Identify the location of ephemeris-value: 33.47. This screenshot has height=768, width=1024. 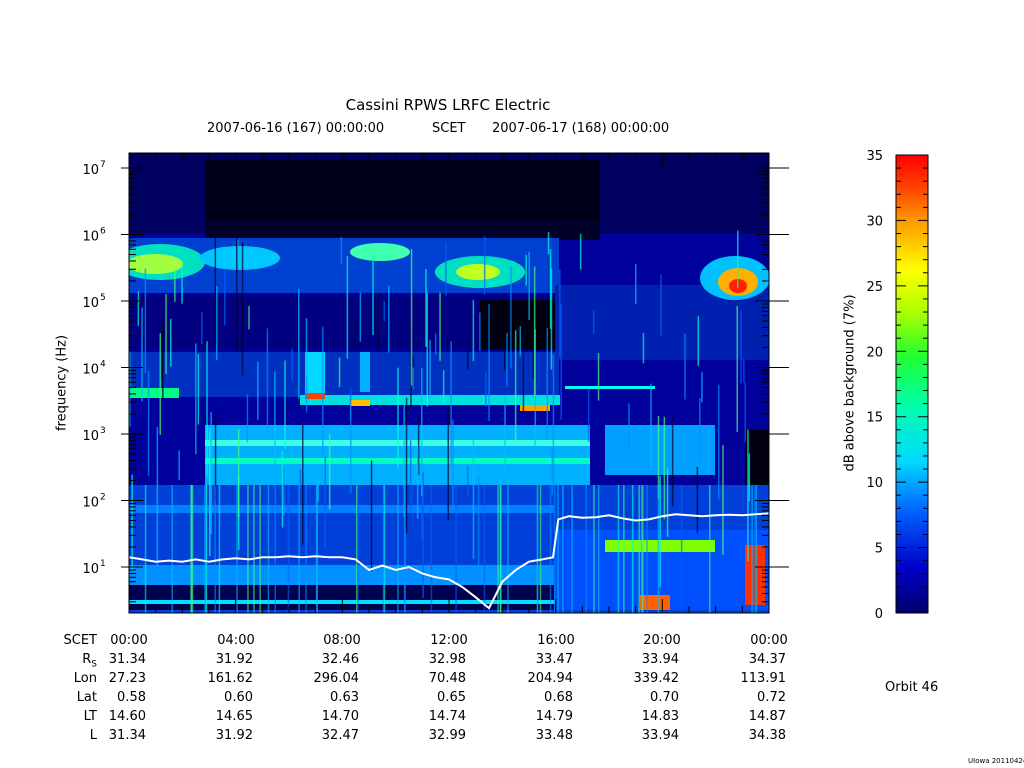
(554, 659).